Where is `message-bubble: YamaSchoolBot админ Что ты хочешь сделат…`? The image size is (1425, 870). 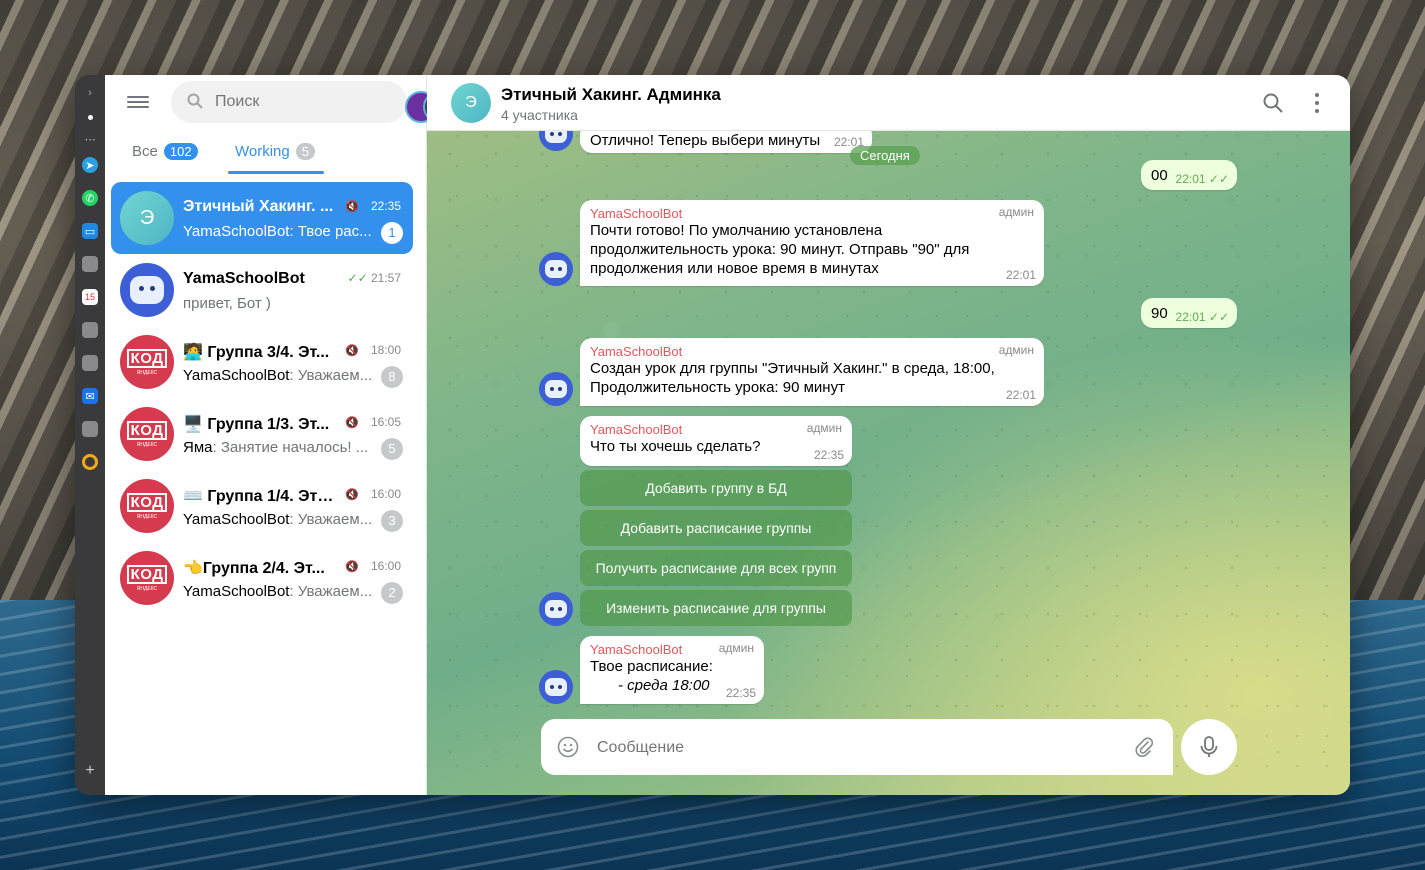 message-bubble: YamaSchoolBot админ Что ты хочешь сделат… is located at coordinates (716, 441).